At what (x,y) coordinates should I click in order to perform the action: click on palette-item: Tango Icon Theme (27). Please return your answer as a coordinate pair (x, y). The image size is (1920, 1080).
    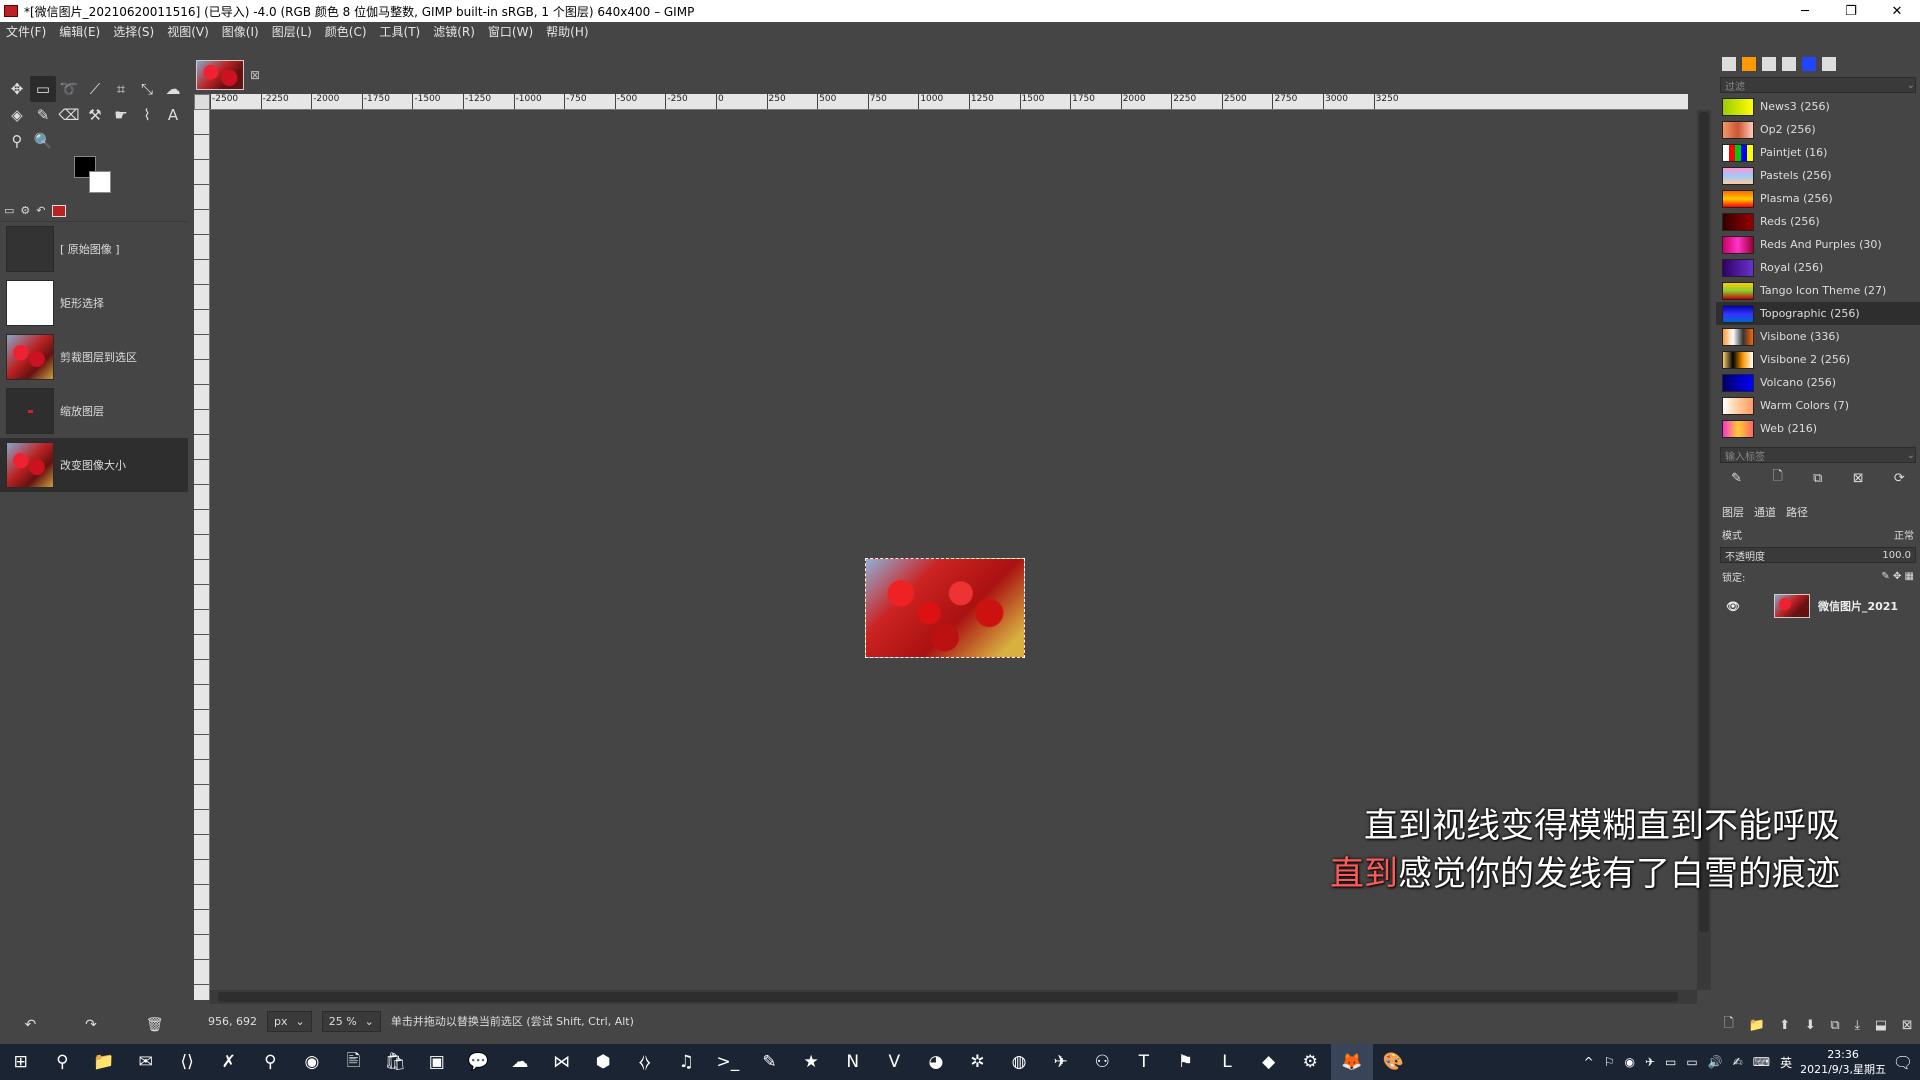
    Looking at the image, I should click on (1818, 290).